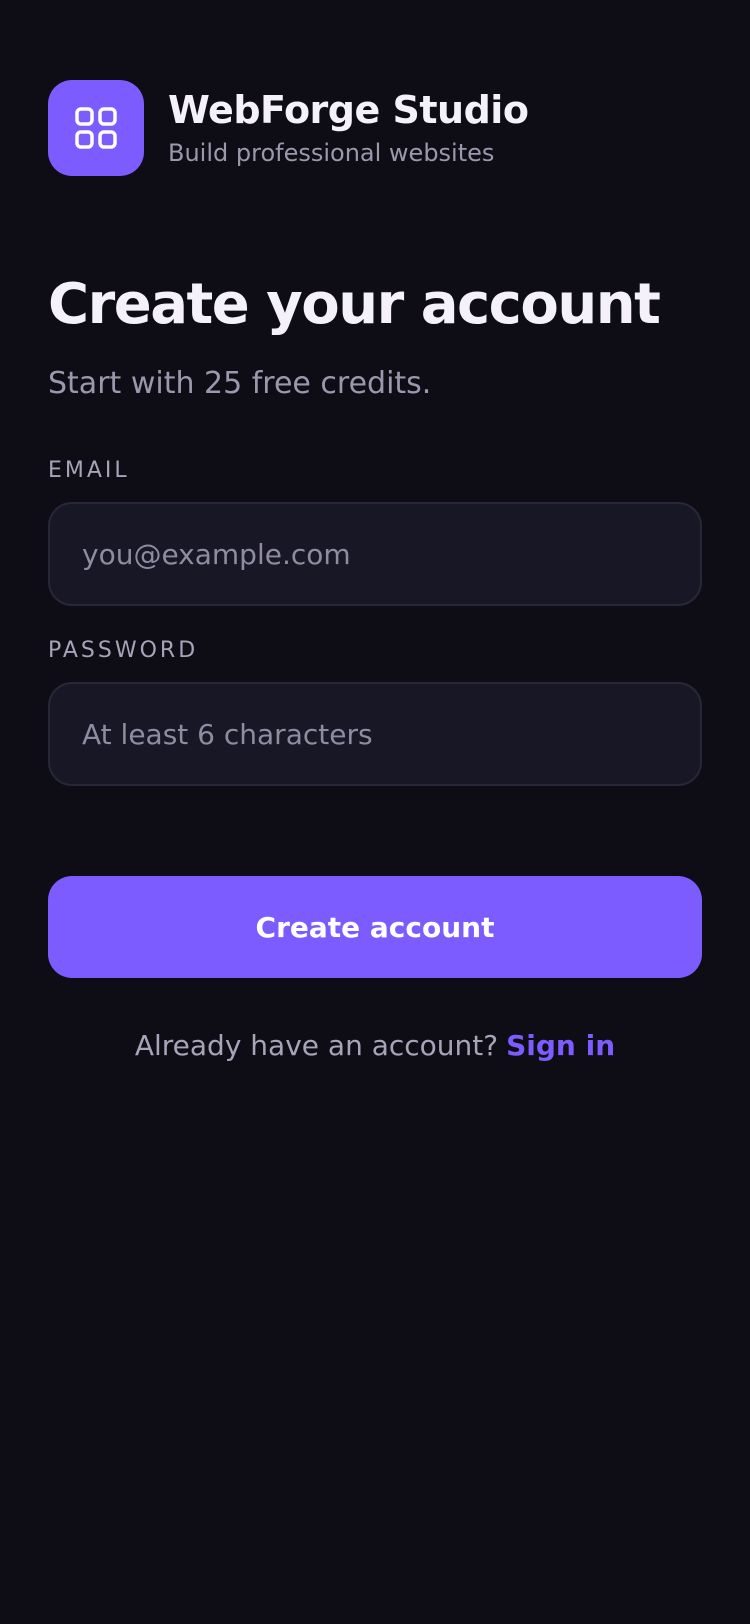 The image size is (750, 1624). I want to click on signin-prompt: Already have an account? Sign in, so click(375, 1046).